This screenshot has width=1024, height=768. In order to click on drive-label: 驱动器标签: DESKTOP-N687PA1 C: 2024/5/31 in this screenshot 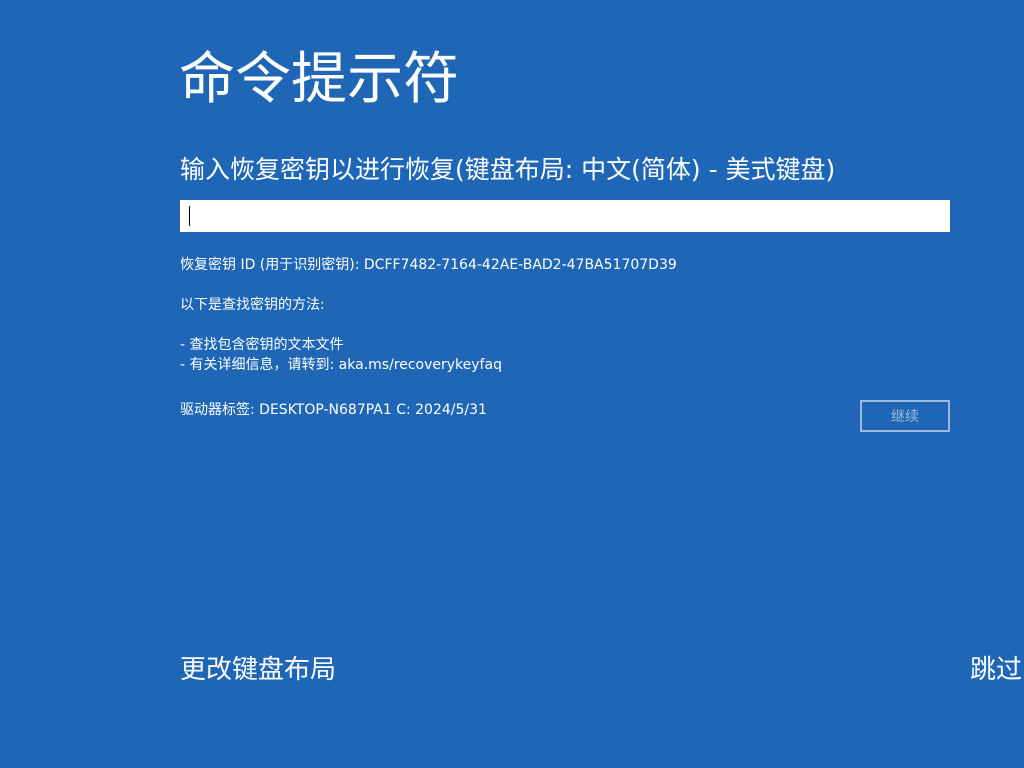, I will do `click(333, 410)`.